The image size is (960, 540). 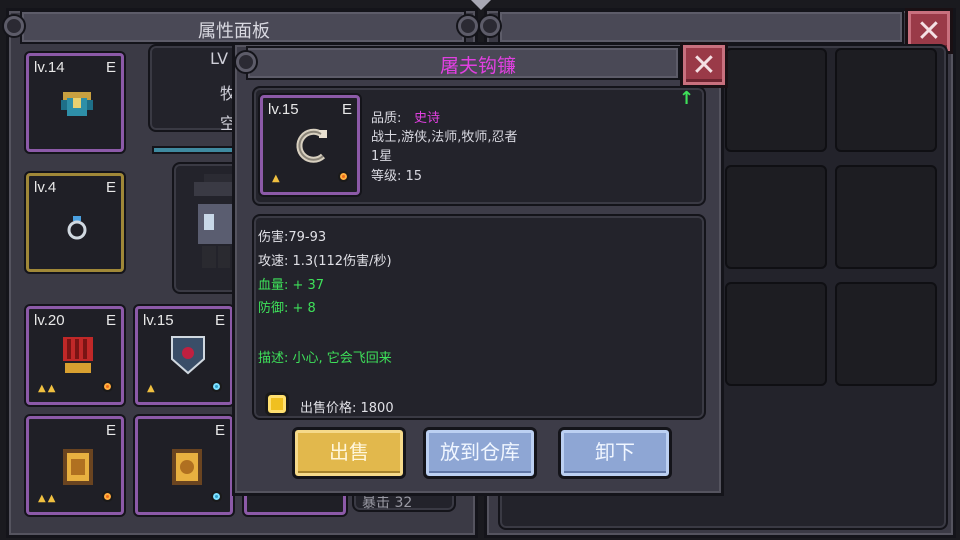 What do you see at coordinates (188, 355) in the screenshot?
I see `shield-icon` at bounding box center [188, 355].